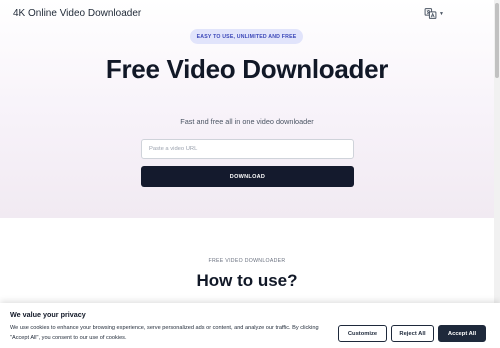 The height and width of the screenshot is (348, 500). I want to click on page-scrollbar, so click(497, 174).